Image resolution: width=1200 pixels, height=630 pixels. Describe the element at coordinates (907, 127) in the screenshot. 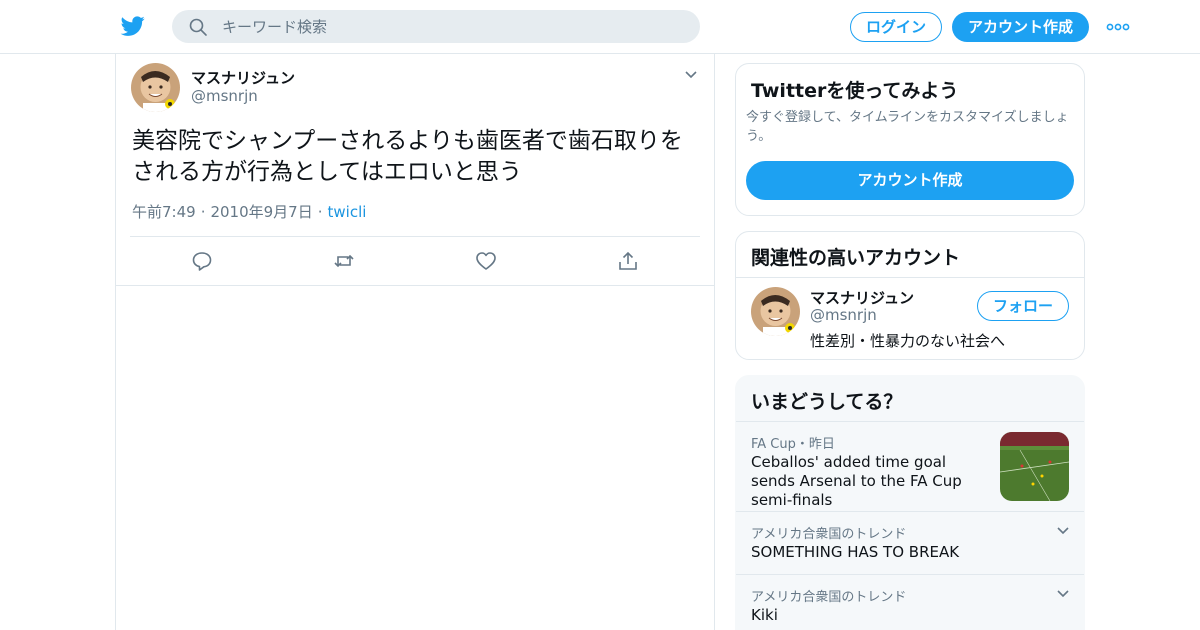

I see `signup-card-subtitle: 今すぐ登録して、タイムラインをカスタマイズしましょう。` at that location.